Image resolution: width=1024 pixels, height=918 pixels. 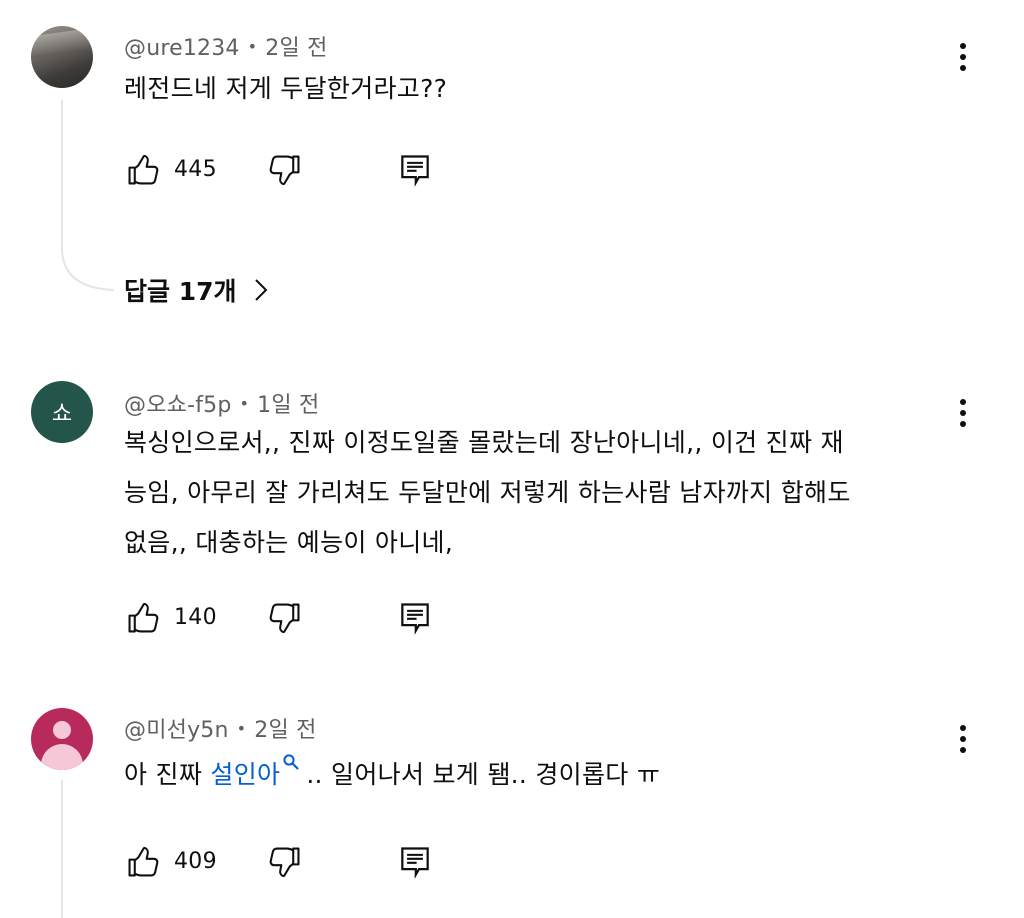 I want to click on chevron-right-icon, so click(x=260, y=290).